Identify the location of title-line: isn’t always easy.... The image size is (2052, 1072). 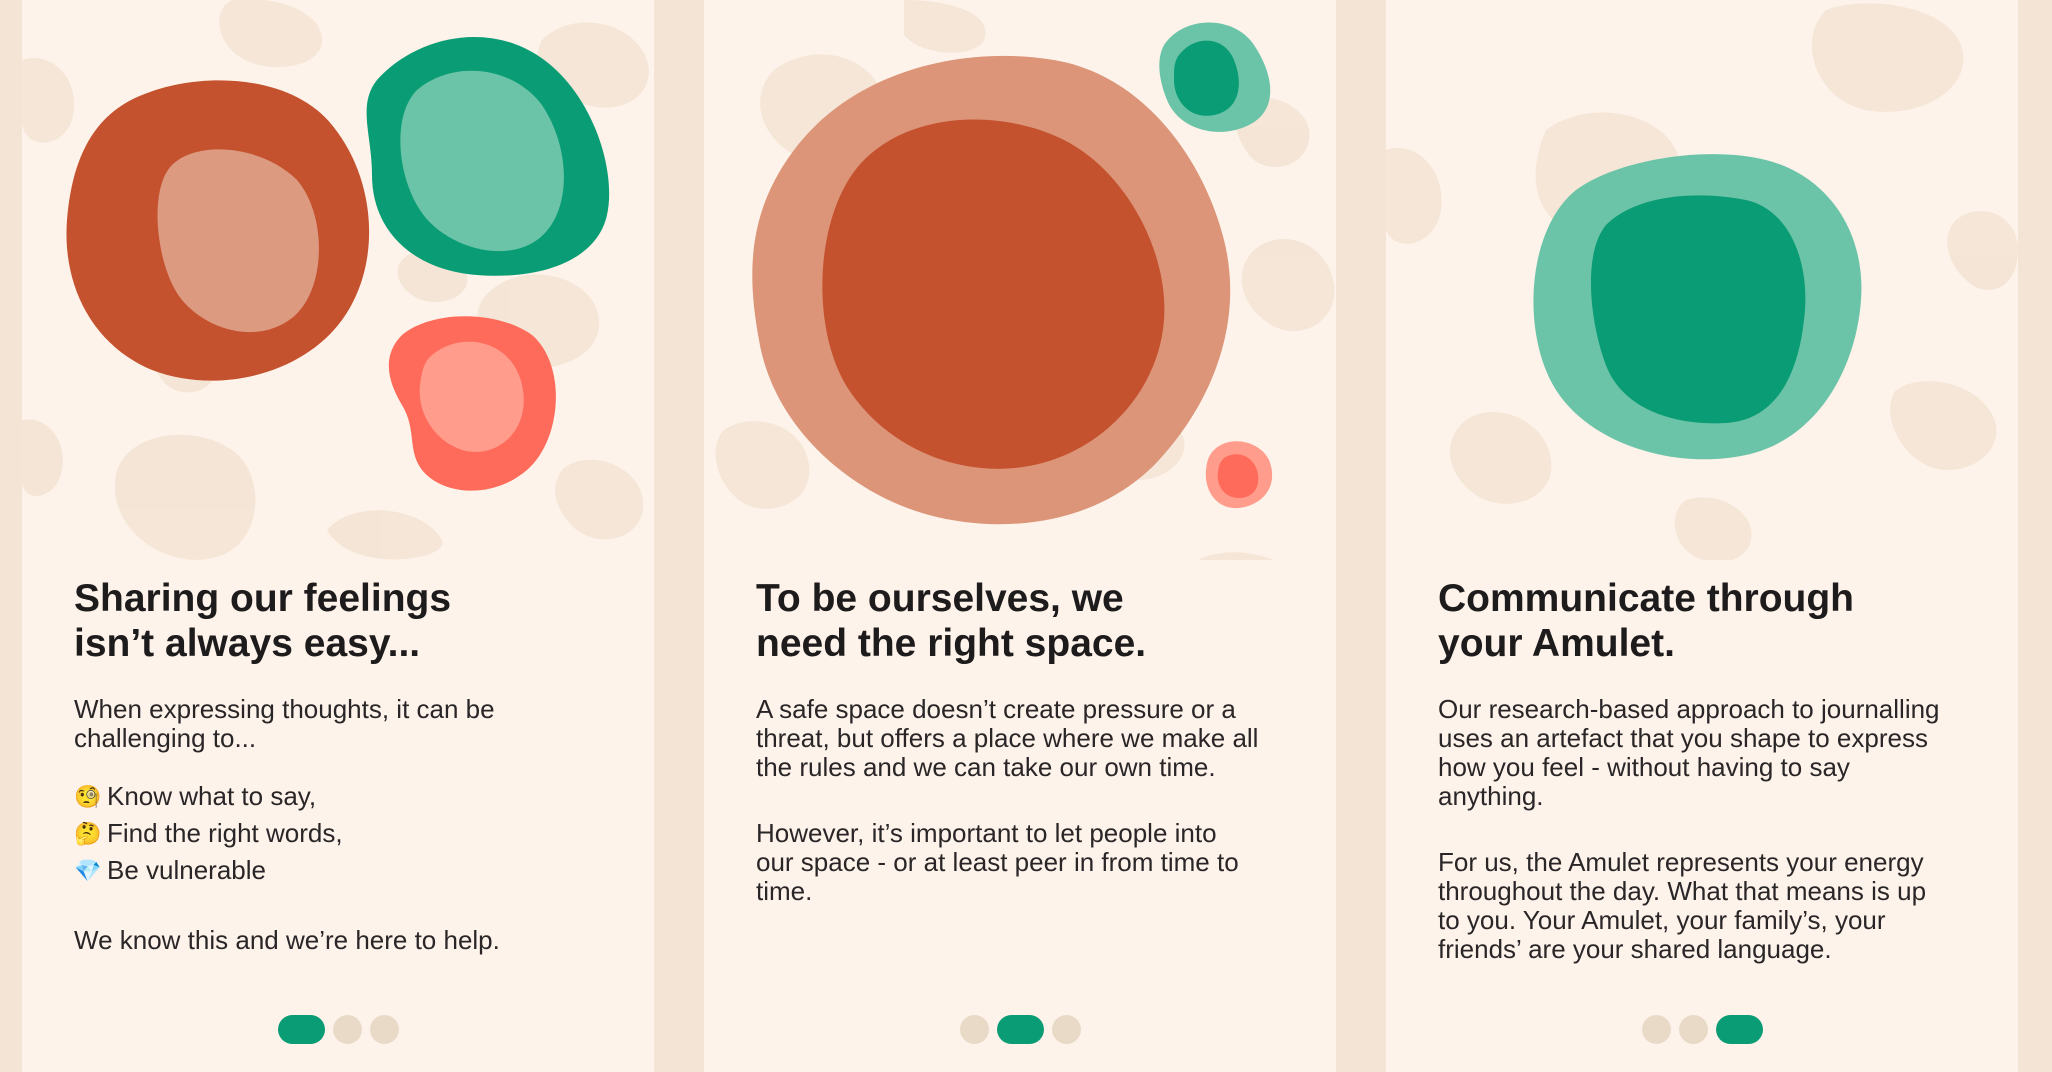
(247, 643).